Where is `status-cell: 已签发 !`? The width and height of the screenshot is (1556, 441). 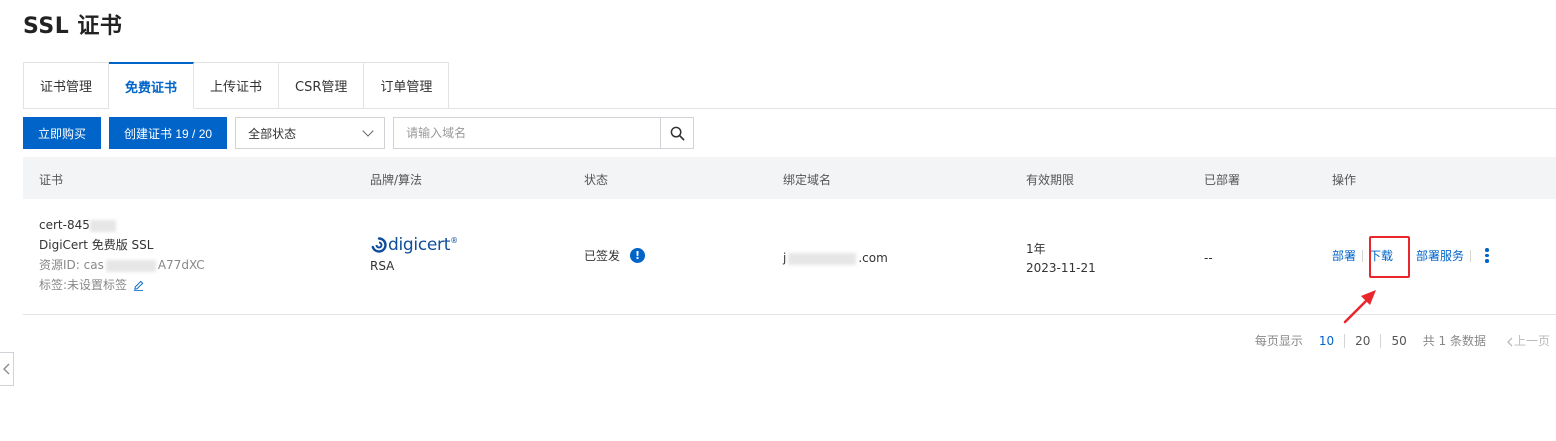 status-cell: 已签发 ! is located at coordinates (615, 255).